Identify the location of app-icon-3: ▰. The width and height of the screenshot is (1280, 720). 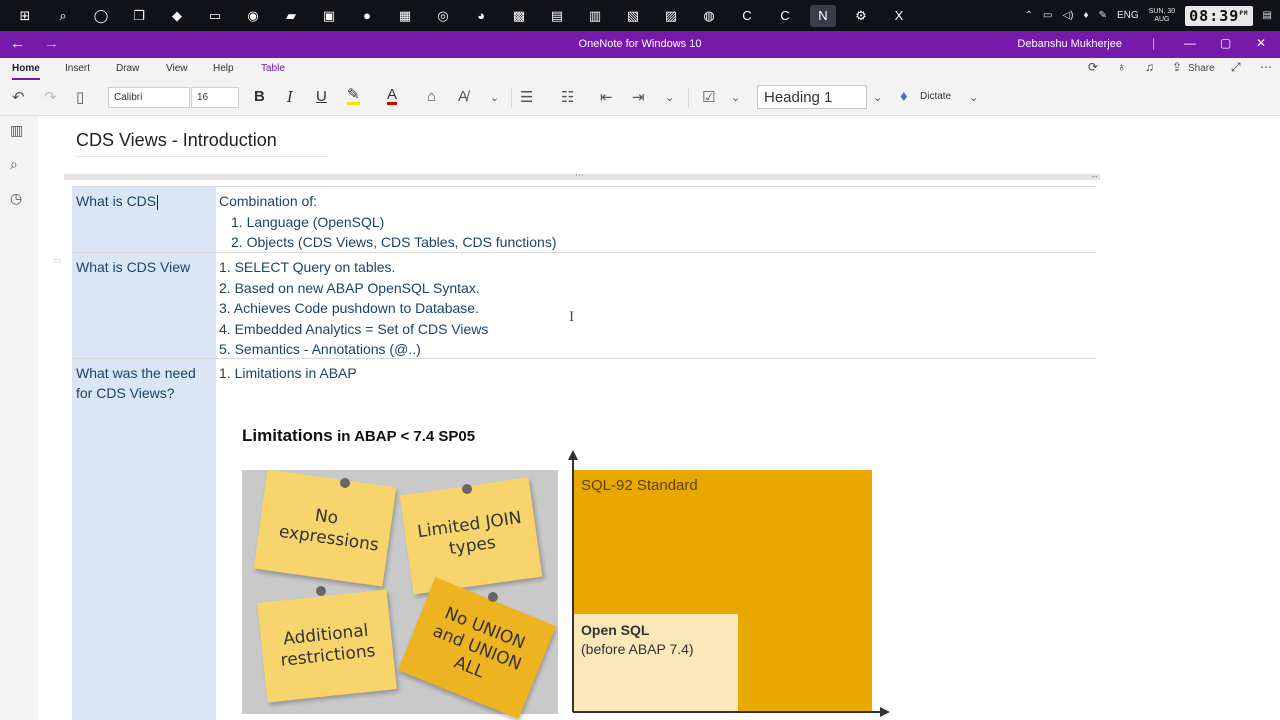
(291, 16).